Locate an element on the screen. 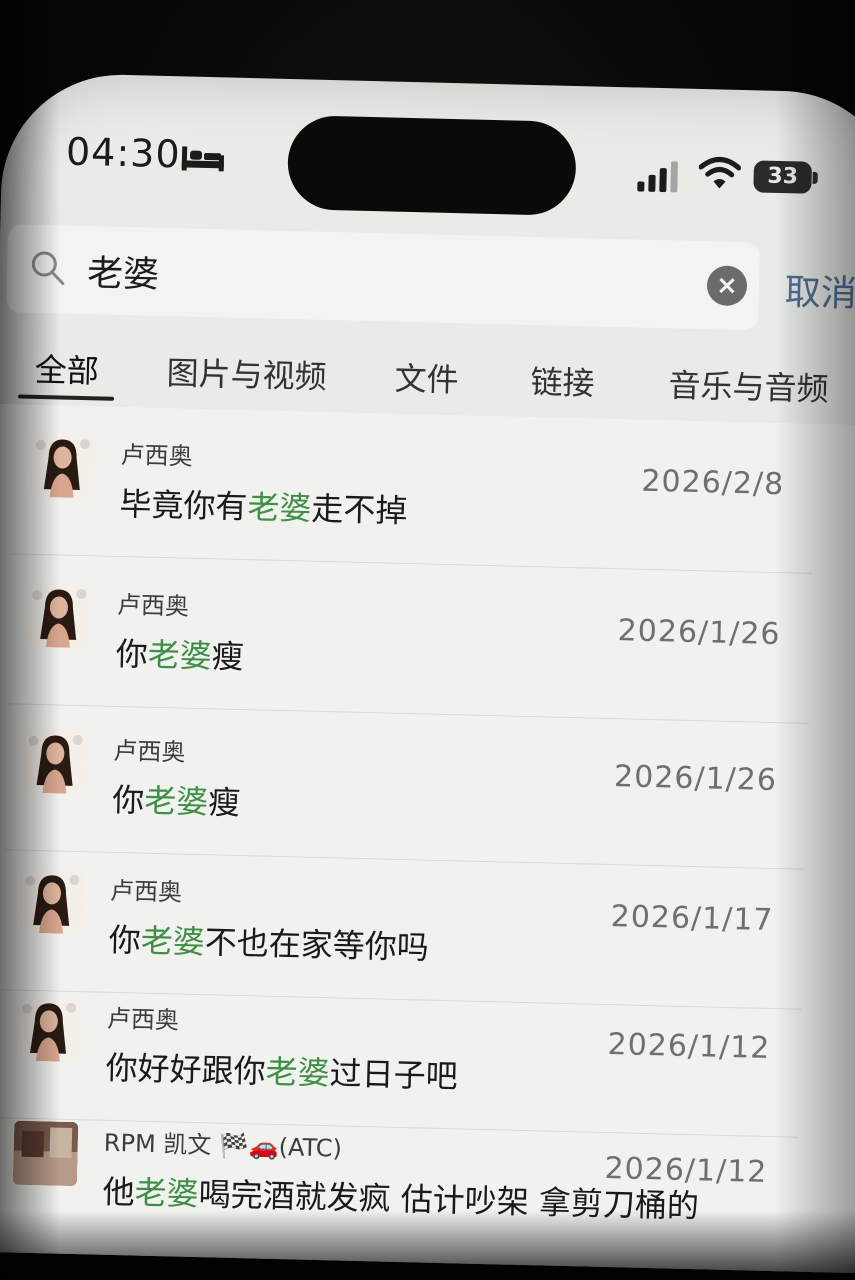  tab-active-indicator is located at coordinates (66, 397).